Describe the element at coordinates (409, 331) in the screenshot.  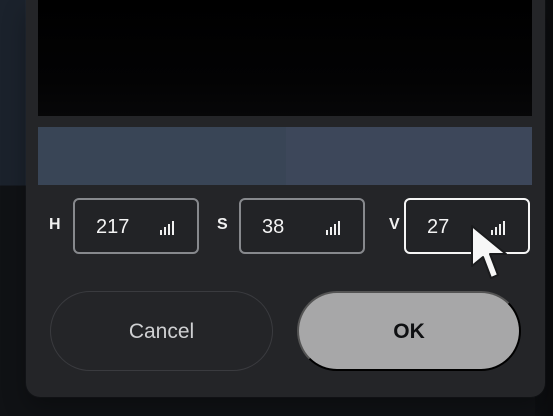
I see `ok-button: OK` at that location.